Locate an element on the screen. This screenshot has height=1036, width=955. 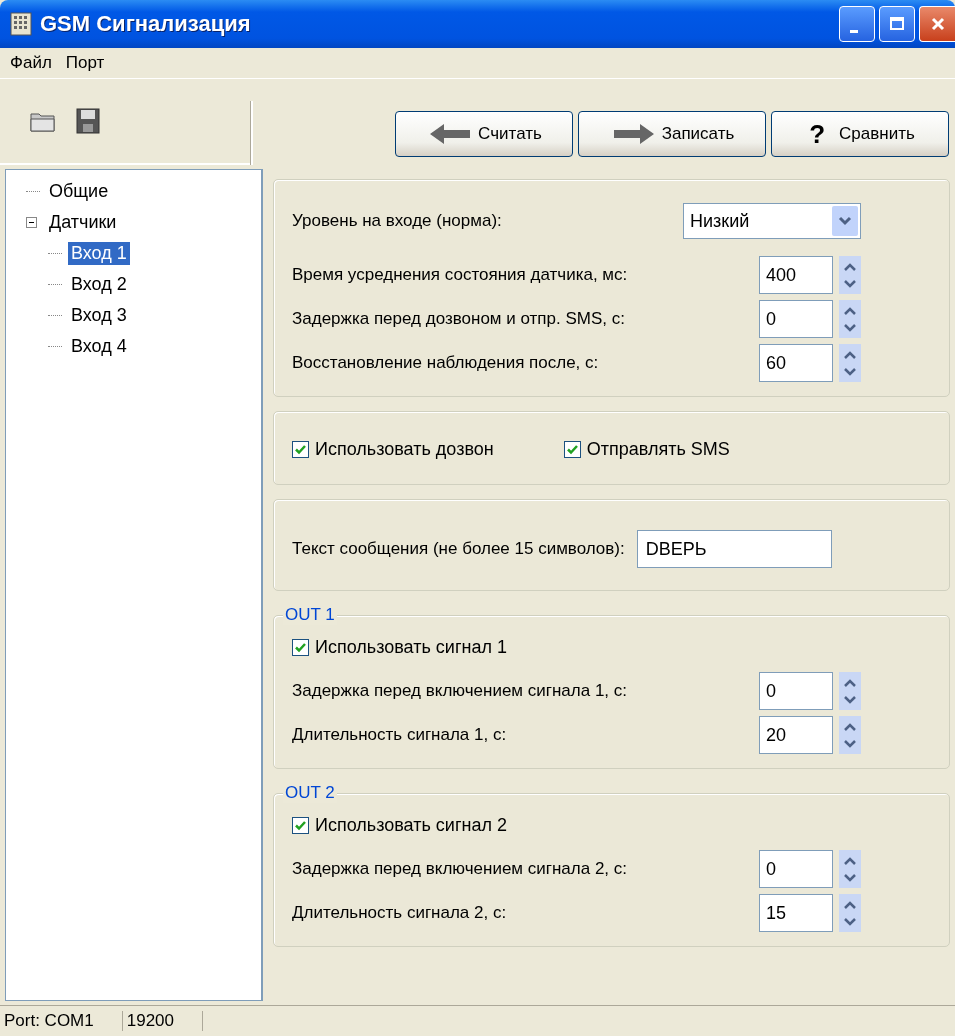
question-icon: ? is located at coordinates (817, 134).